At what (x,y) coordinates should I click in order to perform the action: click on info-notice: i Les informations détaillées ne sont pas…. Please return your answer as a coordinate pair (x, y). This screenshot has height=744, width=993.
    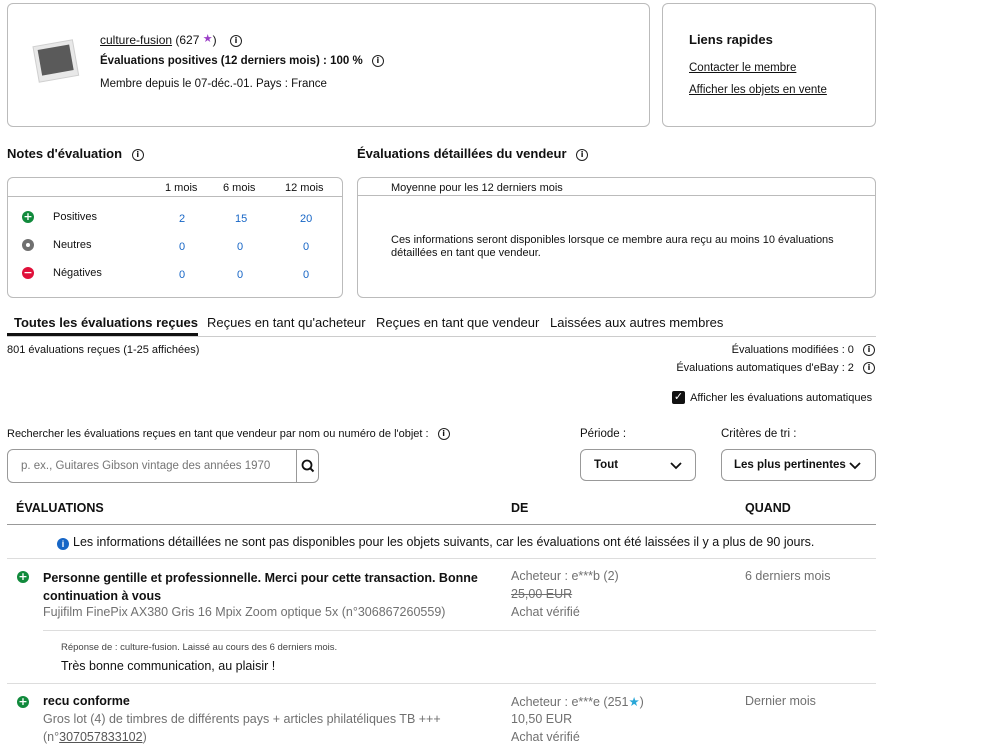
    Looking at the image, I should click on (435, 542).